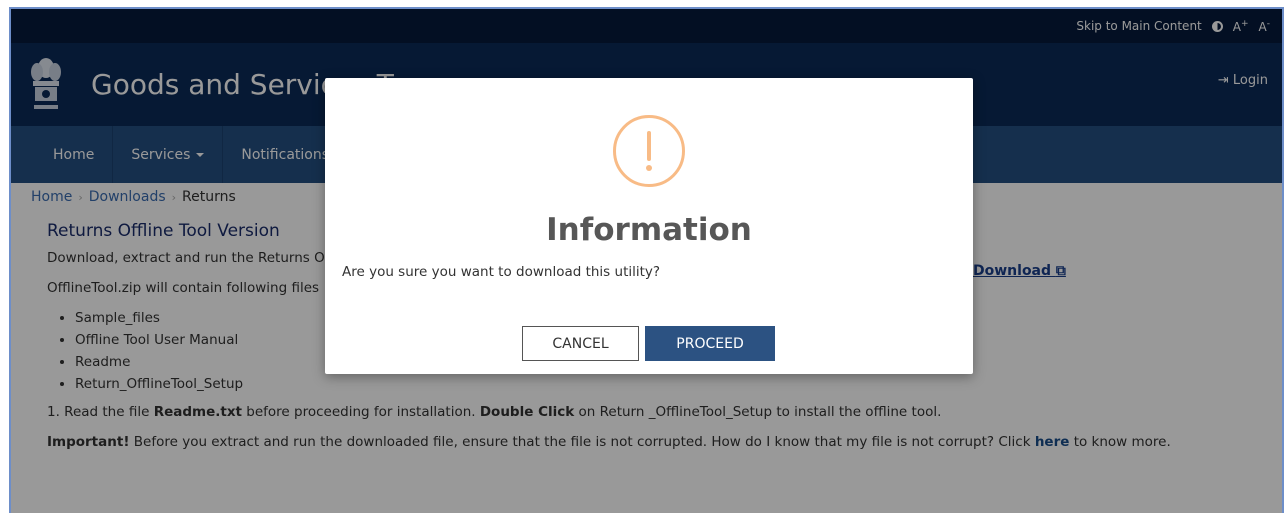 This screenshot has width=1285, height=513. Describe the element at coordinates (580, 343) in the screenshot. I see `cancel-button: CANCEL` at that location.